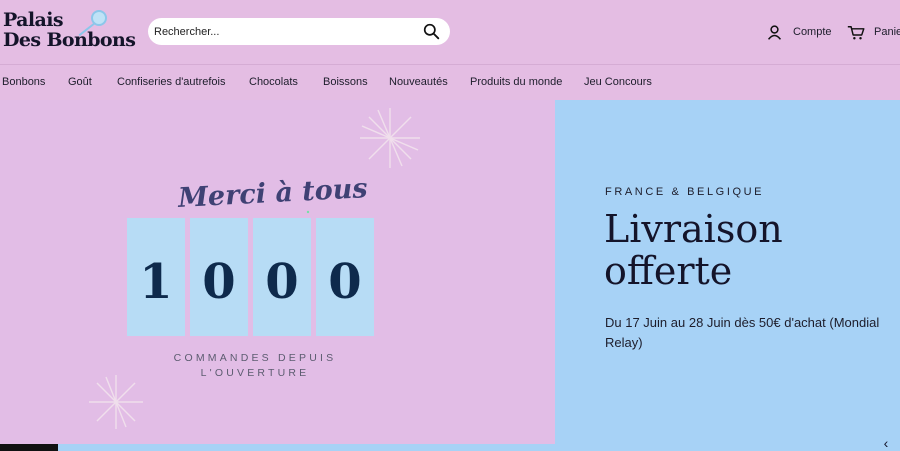  What do you see at coordinates (887, 32) in the screenshot?
I see `cart-label: Panie` at bounding box center [887, 32].